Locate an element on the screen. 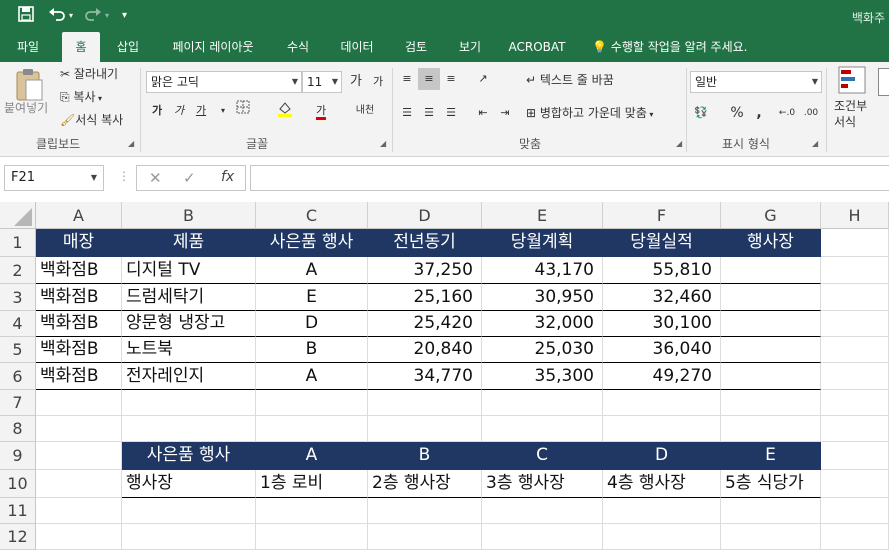  cell-a10 is located at coordinates (79, 484).